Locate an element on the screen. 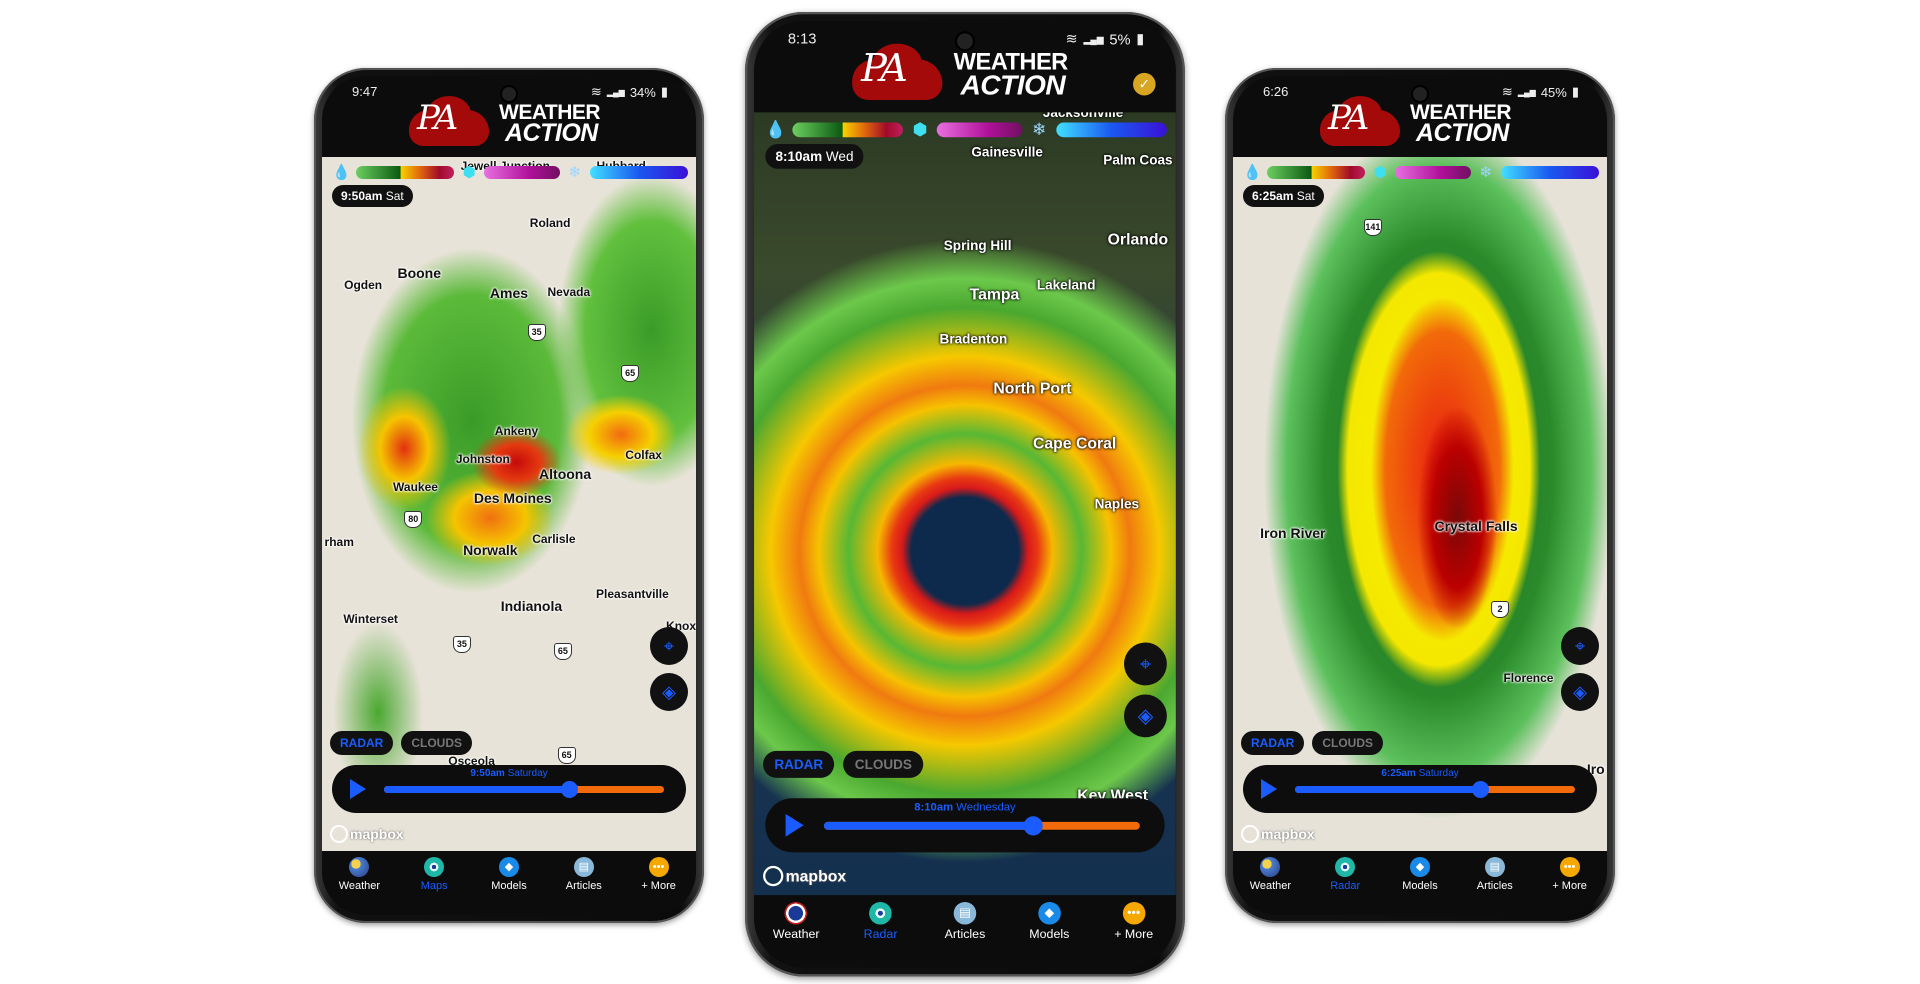 The width and height of the screenshot is (1920, 984). timeline-label: 8:10am Wednesday is located at coordinates (964, 808).